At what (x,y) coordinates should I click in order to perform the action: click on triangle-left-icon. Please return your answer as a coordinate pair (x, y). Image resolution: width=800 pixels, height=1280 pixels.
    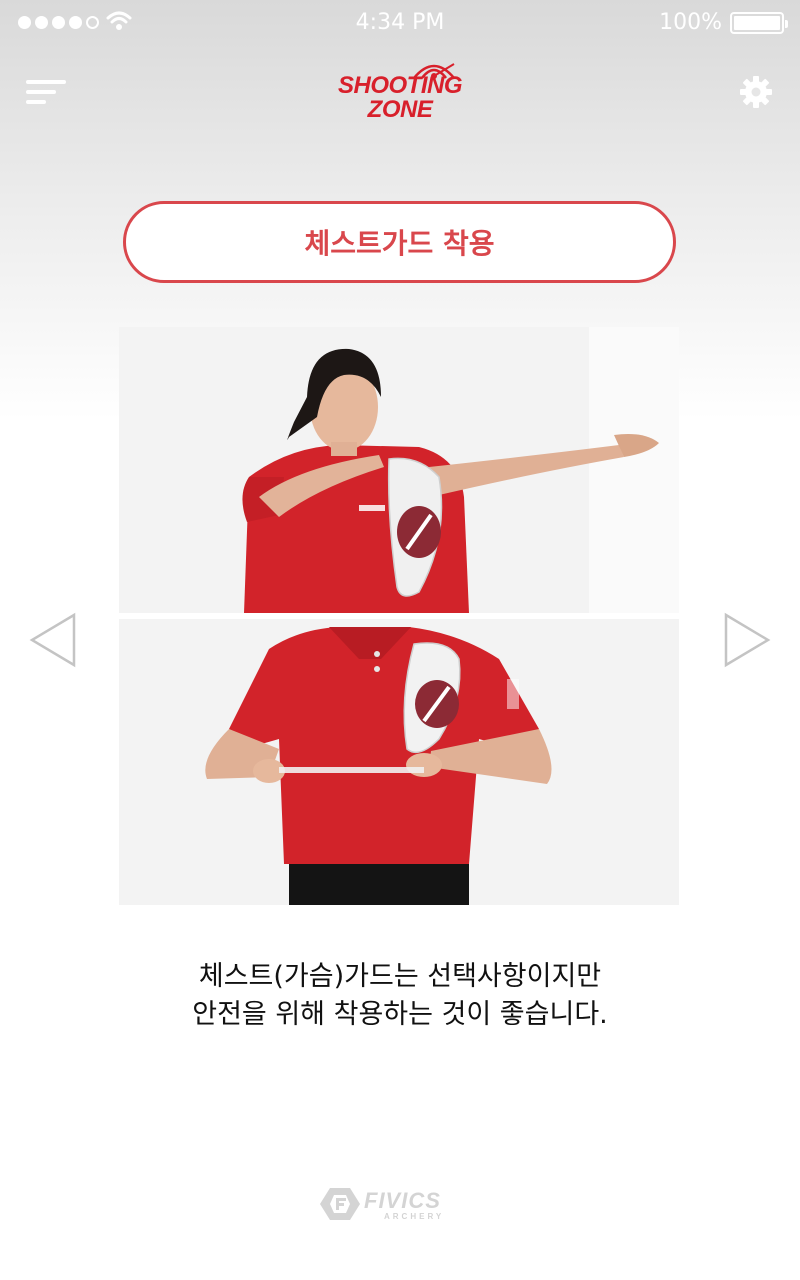
    Looking at the image, I should click on (53, 640).